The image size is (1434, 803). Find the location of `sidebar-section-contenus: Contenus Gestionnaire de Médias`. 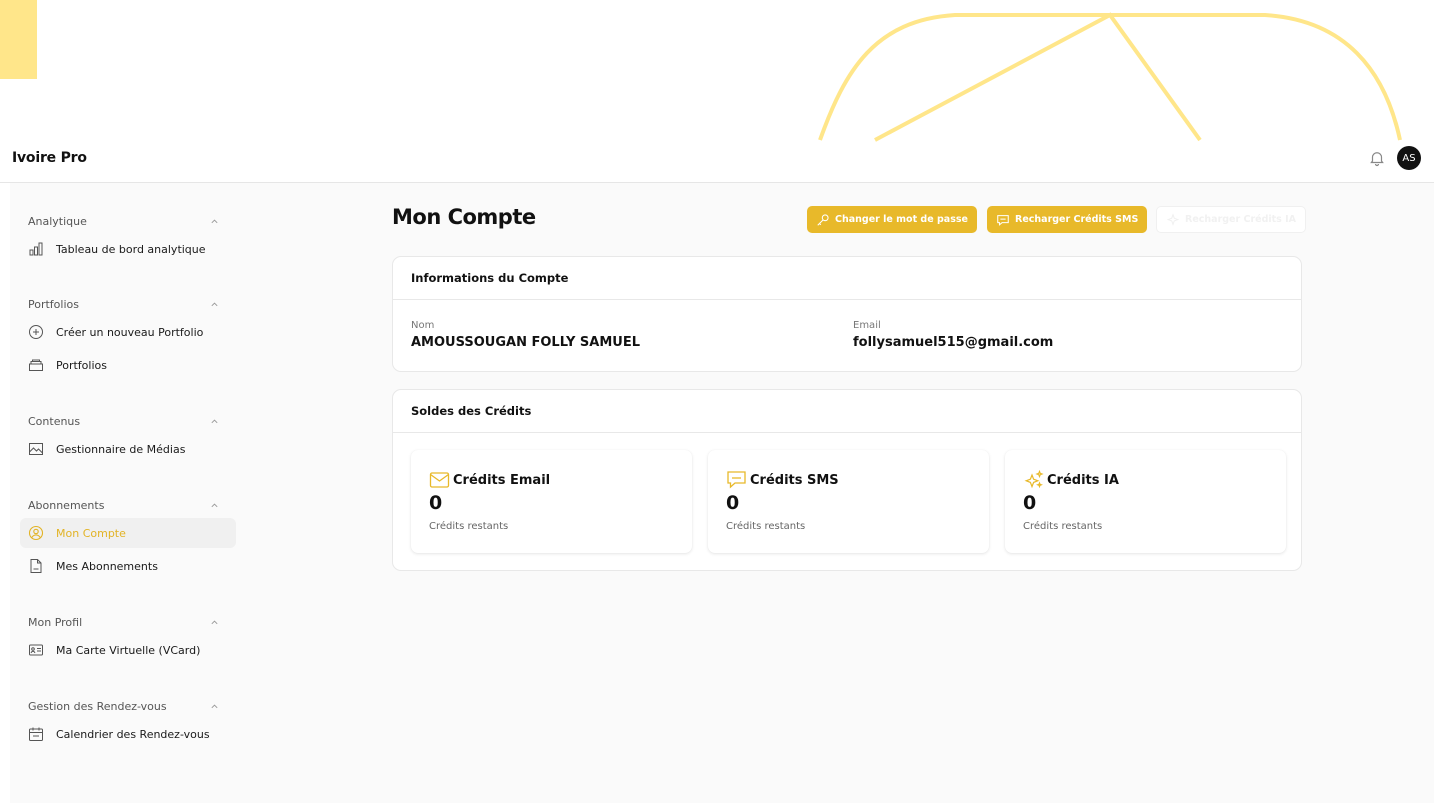

sidebar-section-contenus: Contenus Gestionnaire de Médias is located at coordinates (123, 437).